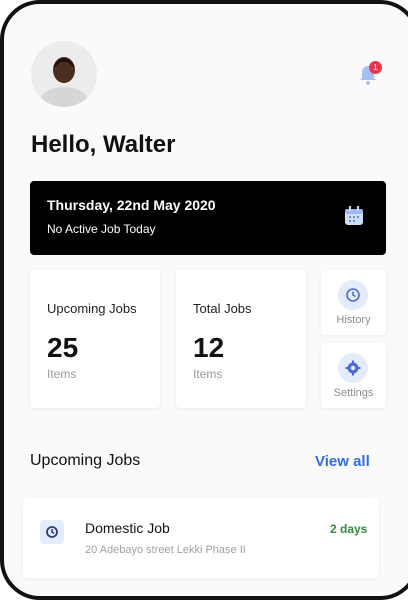  Describe the element at coordinates (353, 320) in the screenshot. I see `history-label: History` at that location.